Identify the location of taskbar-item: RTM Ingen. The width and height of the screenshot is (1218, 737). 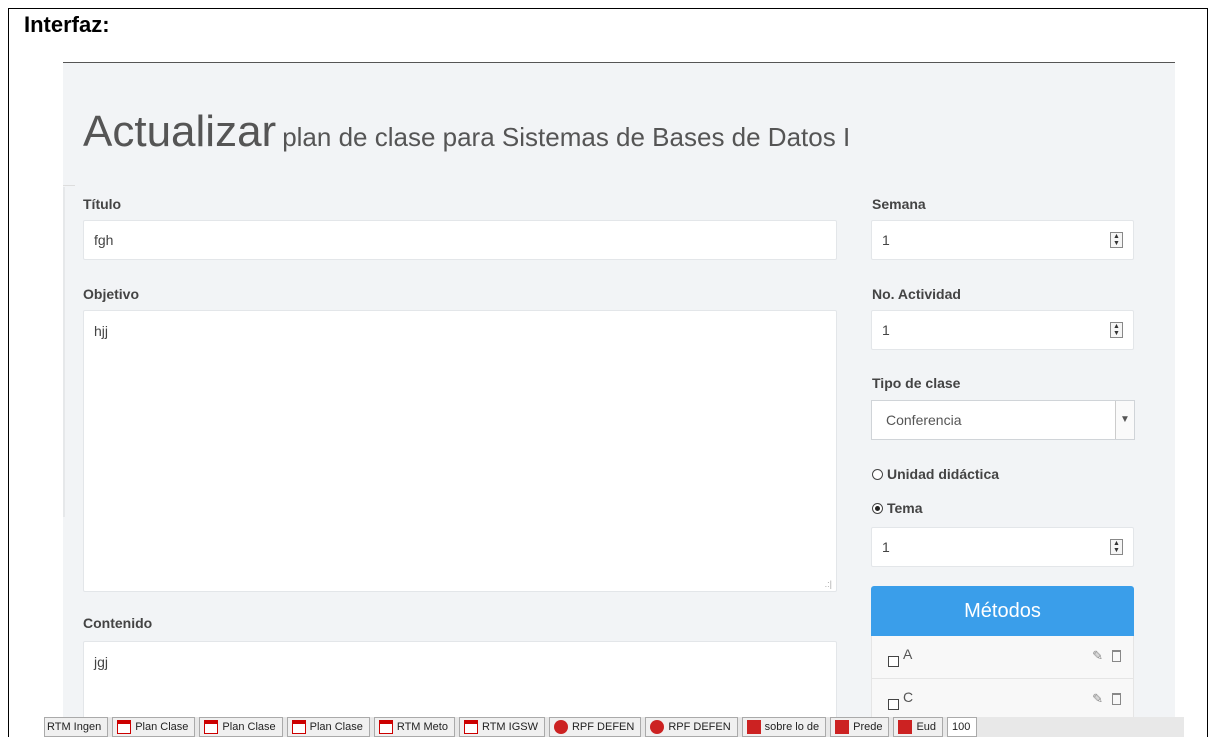
(76, 727).